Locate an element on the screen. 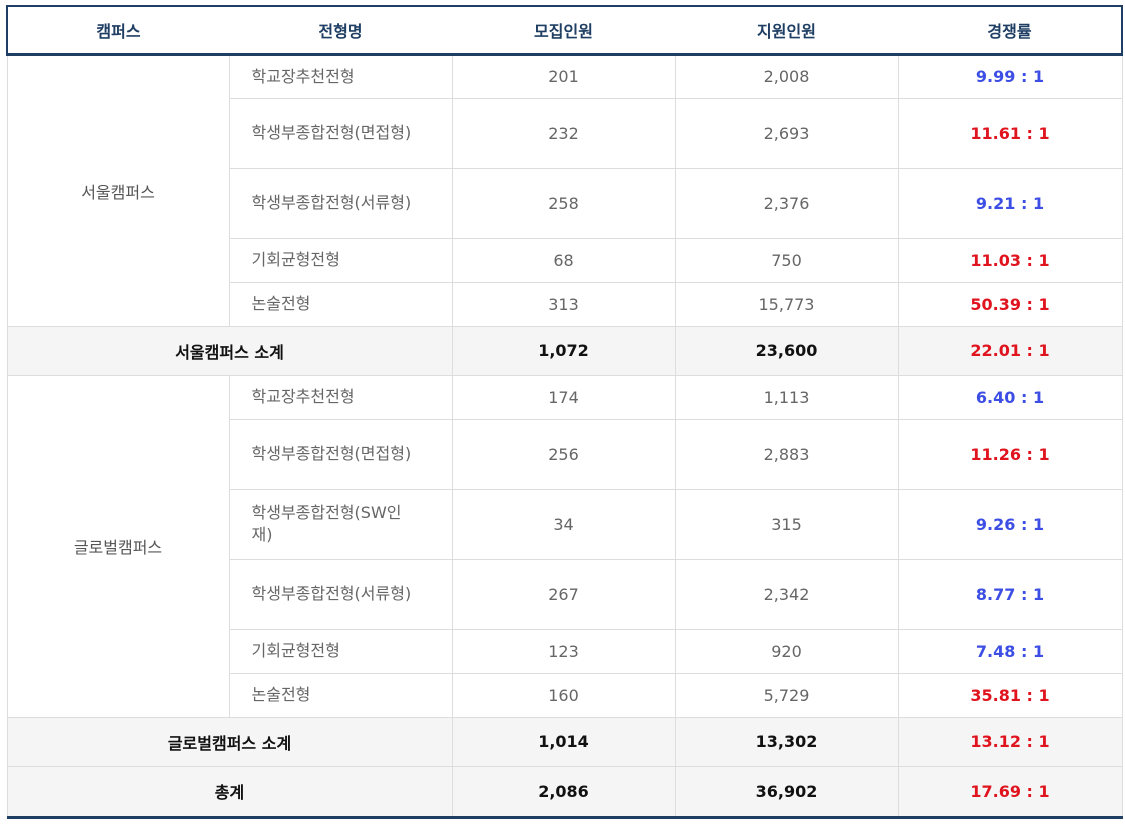  quota-value: 160 is located at coordinates (563, 695).